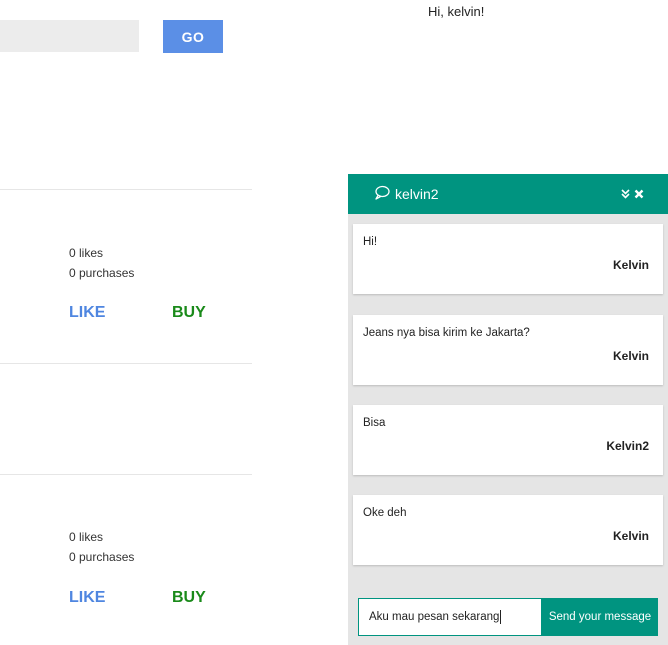 The height and width of the screenshot is (645, 668). Describe the element at coordinates (374, 423) in the screenshot. I see `message-text: Bisa` at that location.